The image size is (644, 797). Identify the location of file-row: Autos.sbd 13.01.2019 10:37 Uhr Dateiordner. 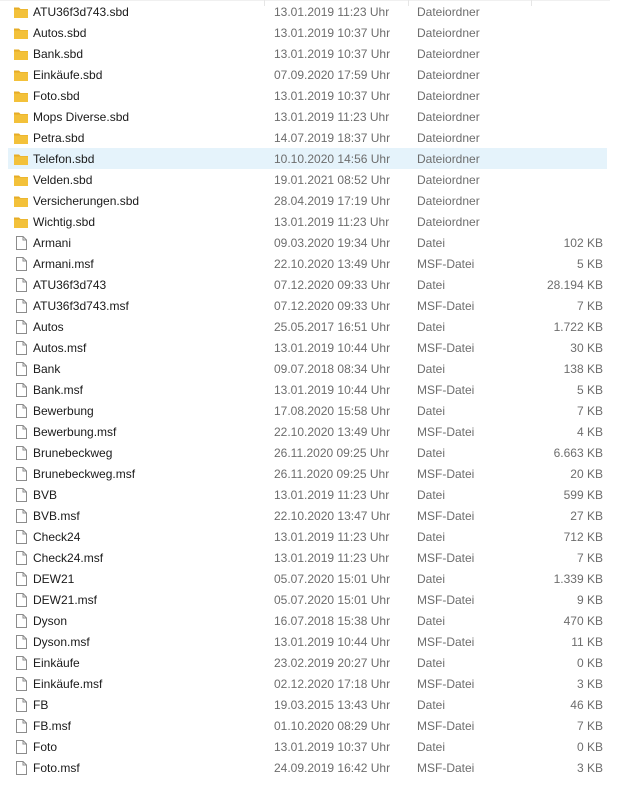
(307, 32).